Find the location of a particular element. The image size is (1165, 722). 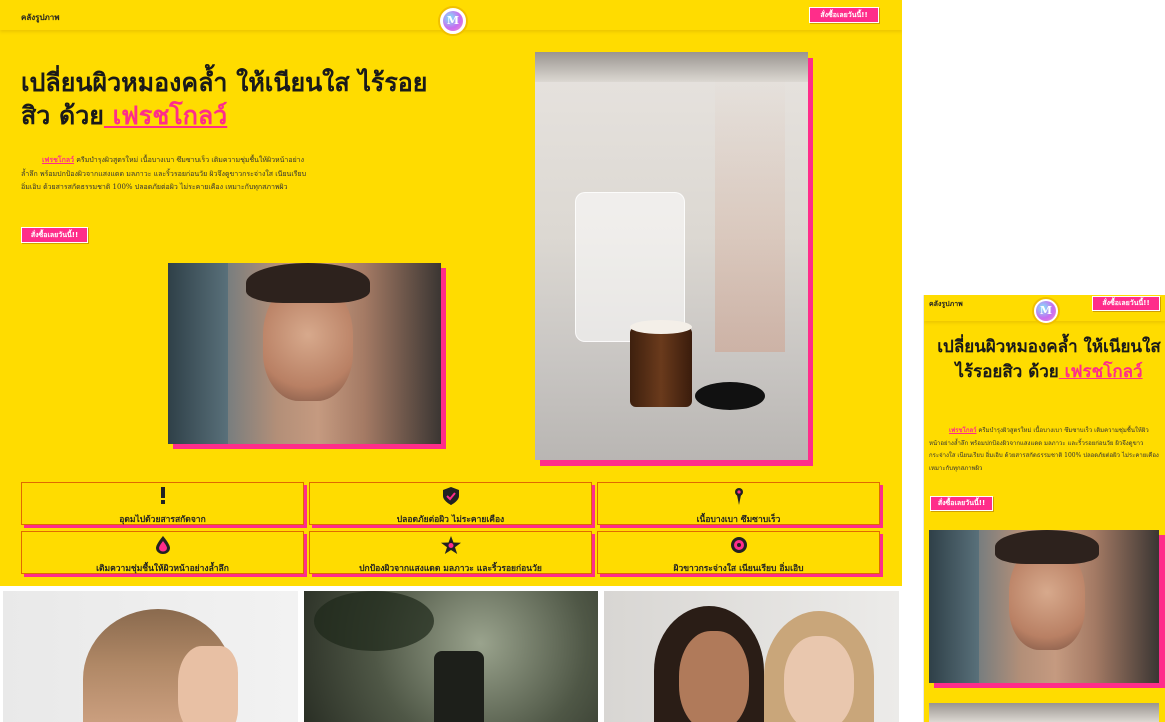

gallery-strip is located at coordinates (451, 654).